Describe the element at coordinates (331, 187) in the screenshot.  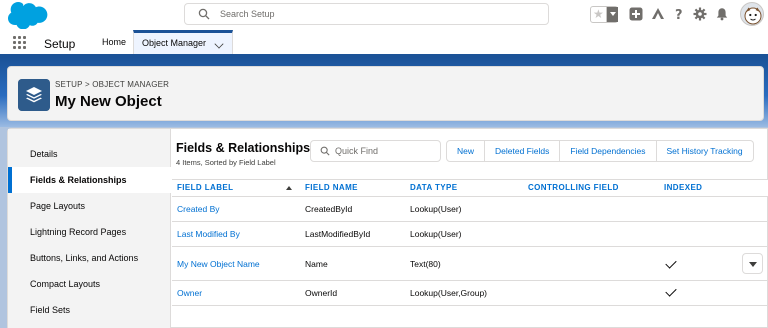
I see `column-header-field-name: FIELD NAME` at that location.